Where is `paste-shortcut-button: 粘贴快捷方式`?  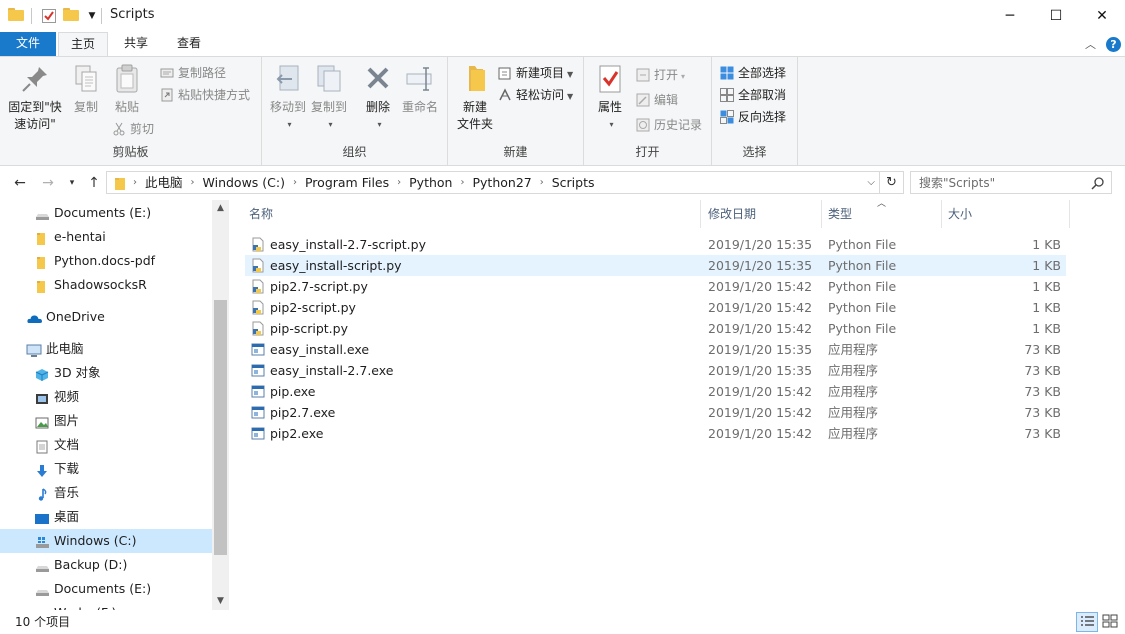 paste-shortcut-button: 粘贴快捷方式 is located at coordinates (205, 95).